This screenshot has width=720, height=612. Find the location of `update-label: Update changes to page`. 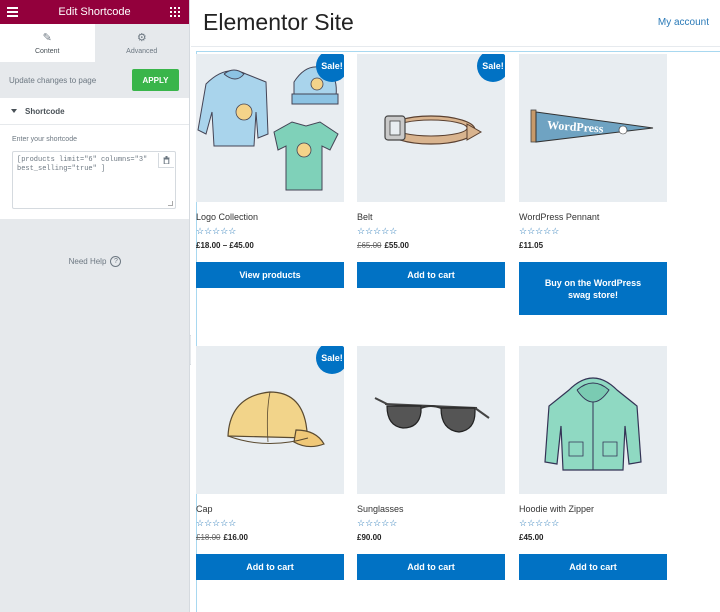

update-label: Update changes to page is located at coordinates (53, 80).